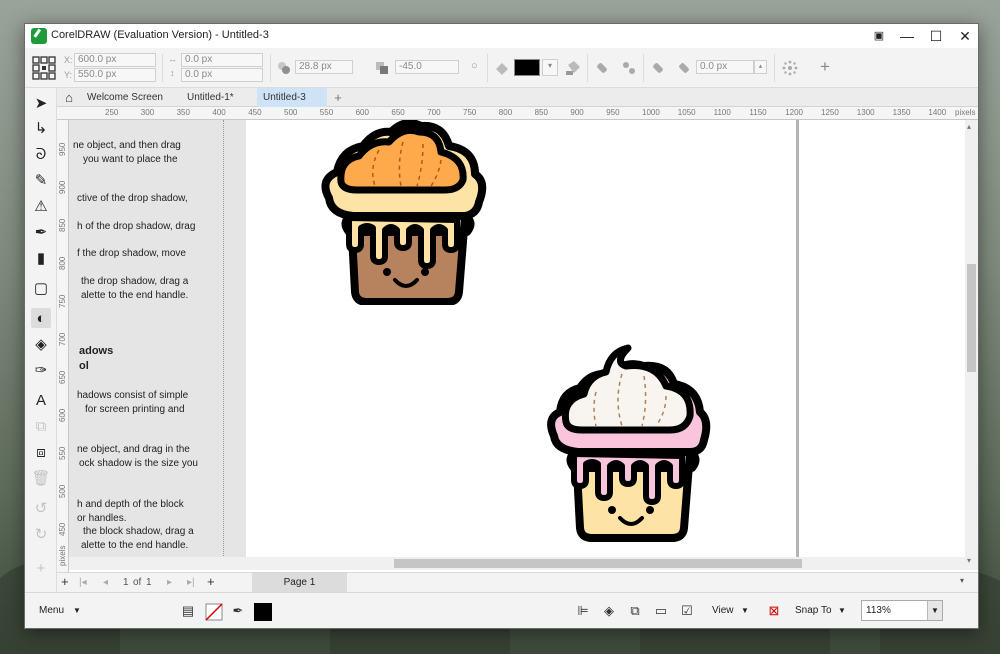 Image resolution: width=1000 pixels, height=654 pixels. Describe the element at coordinates (62, 453) in the screenshot. I see `ruler-label: 550` at that location.